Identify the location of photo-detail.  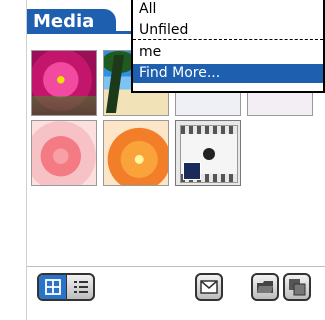
(64, 105).